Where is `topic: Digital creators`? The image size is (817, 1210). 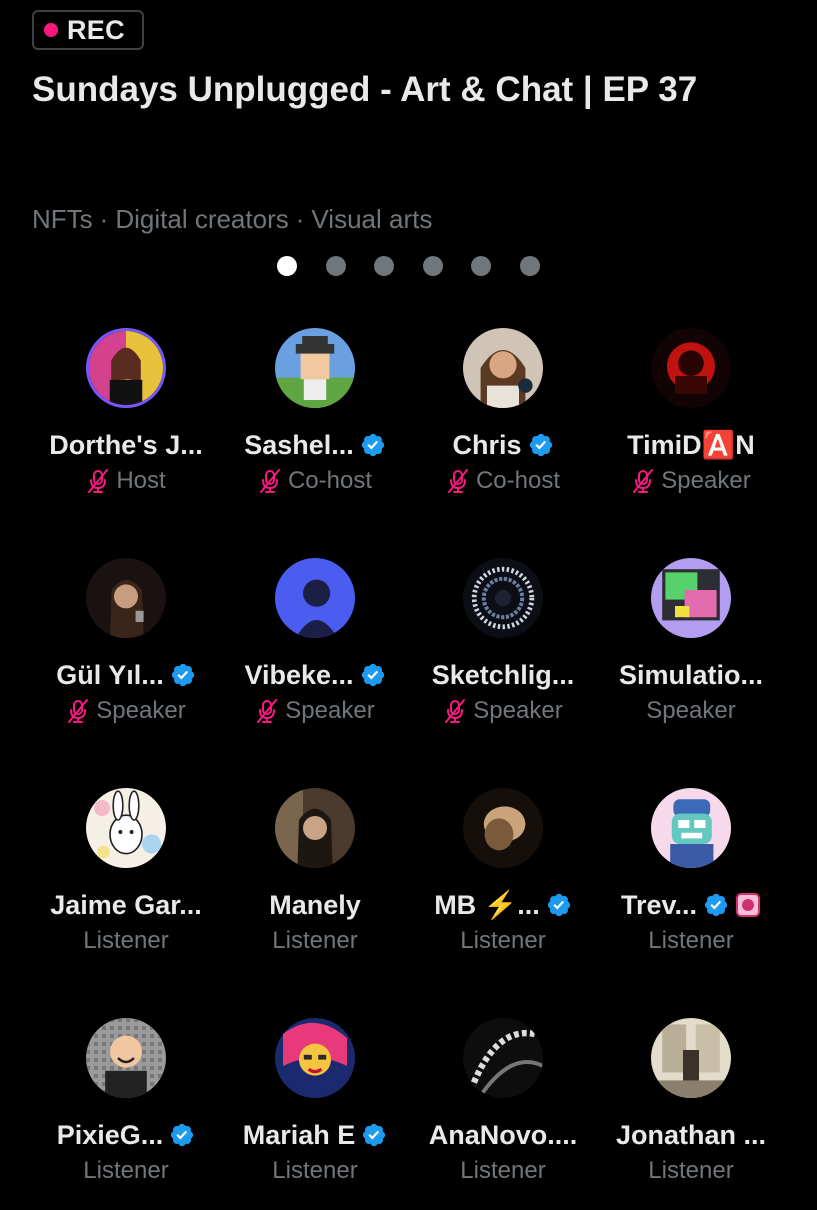
topic: Digital creators is located at coordinates (201, 219).